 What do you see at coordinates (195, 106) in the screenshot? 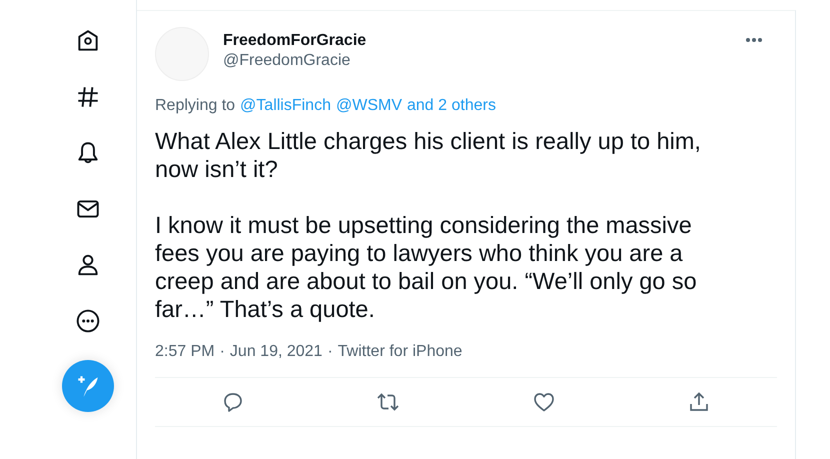
I see `replying-label: Replying to` at bounding box center [195, 106].